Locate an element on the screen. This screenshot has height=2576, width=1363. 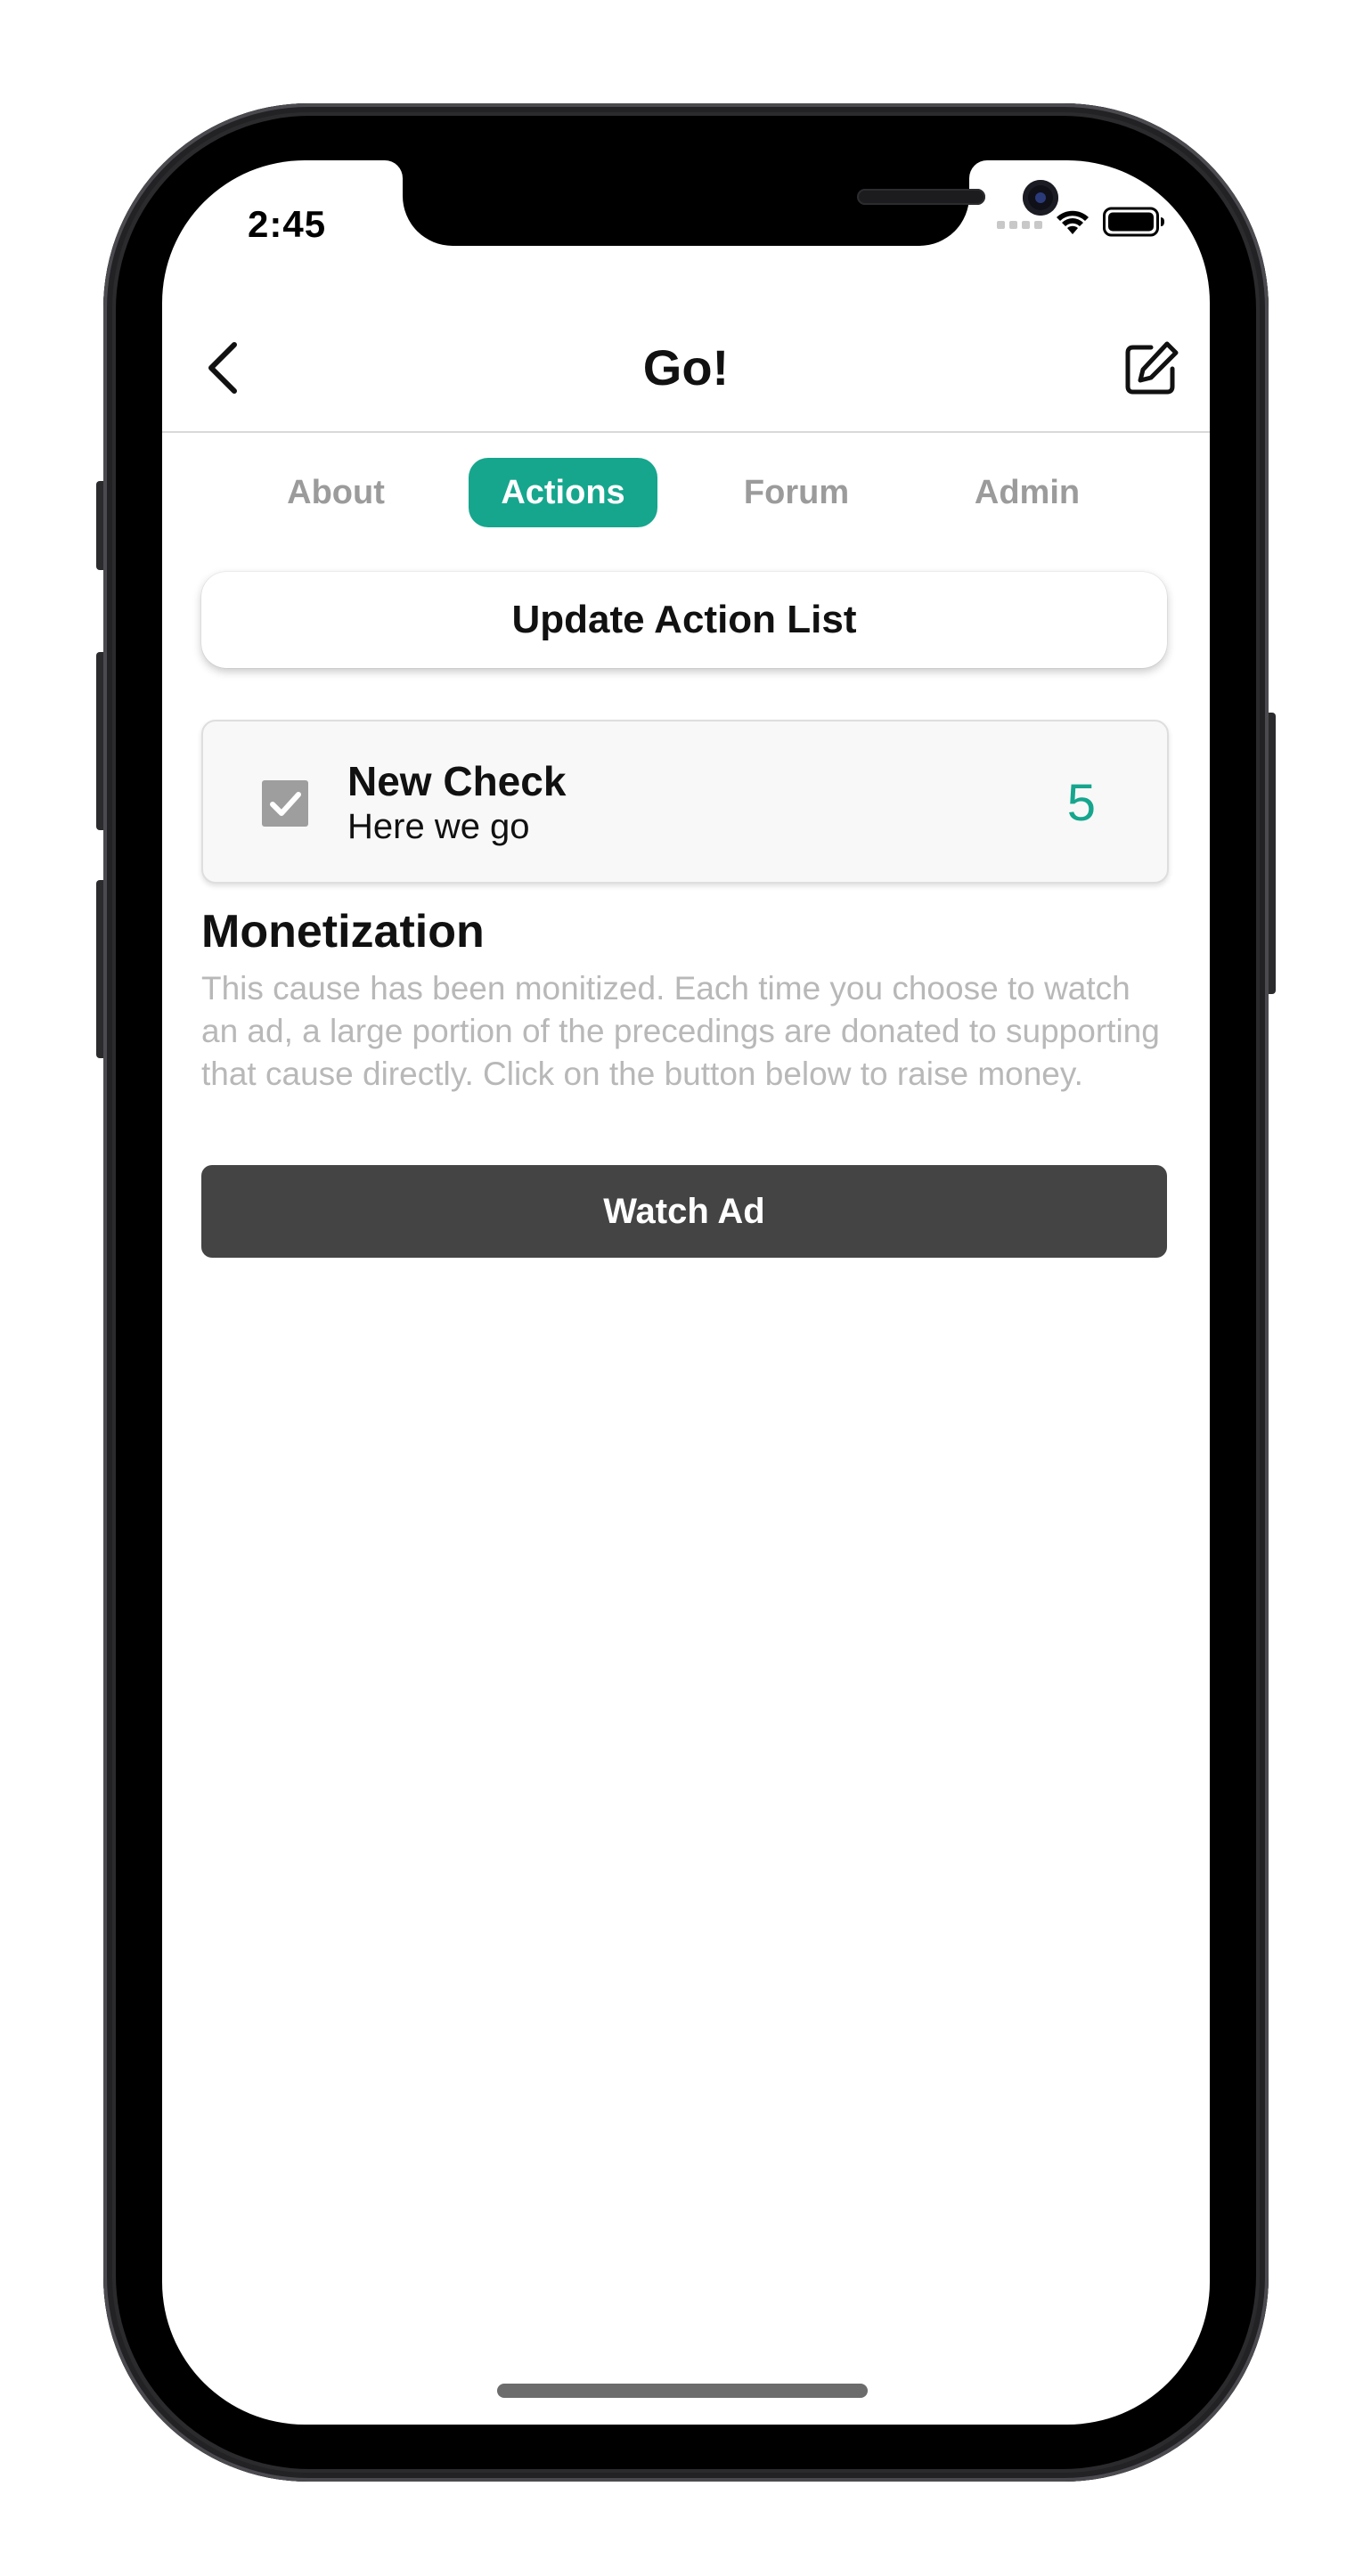
action-count: 5 is located at coordinates (1081, 803).